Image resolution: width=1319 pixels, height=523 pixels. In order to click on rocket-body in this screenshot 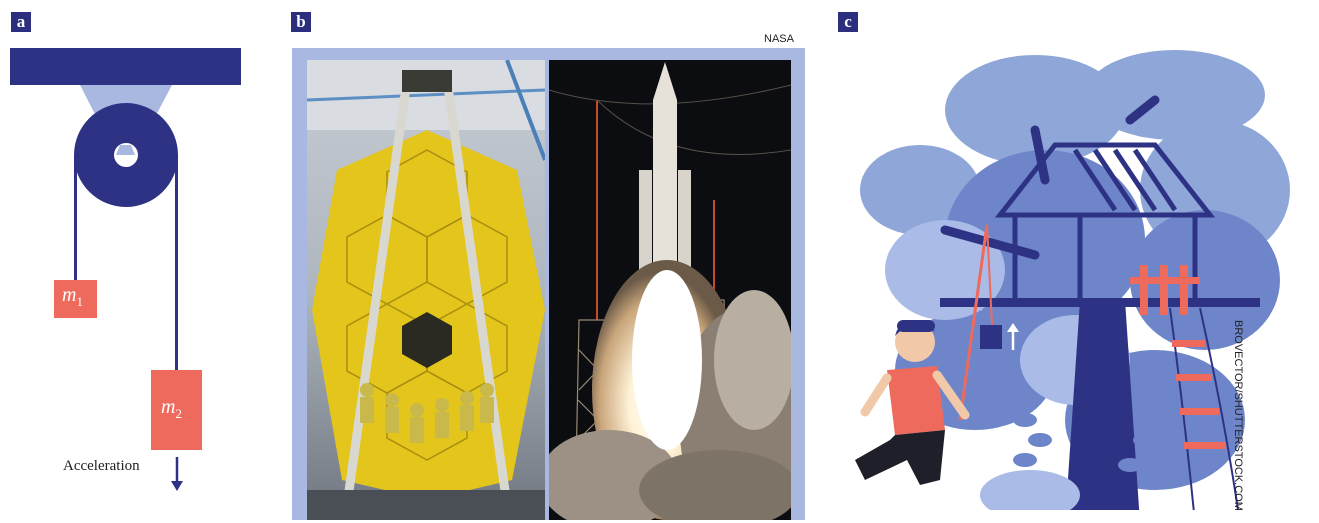, I will do `click(665, 185)`.